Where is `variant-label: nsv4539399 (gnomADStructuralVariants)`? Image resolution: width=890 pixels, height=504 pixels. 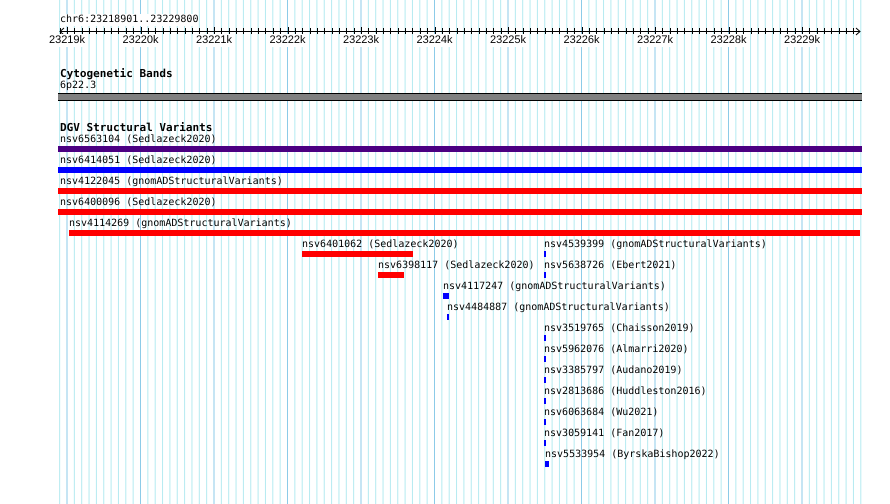
variant-label: nsv4539399 (gnomADStructuralVariants) is located at coordinates (655, 245).